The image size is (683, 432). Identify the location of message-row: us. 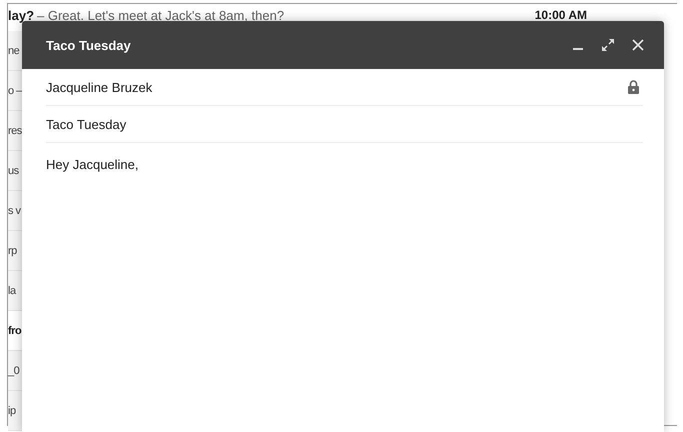
(15, 171).